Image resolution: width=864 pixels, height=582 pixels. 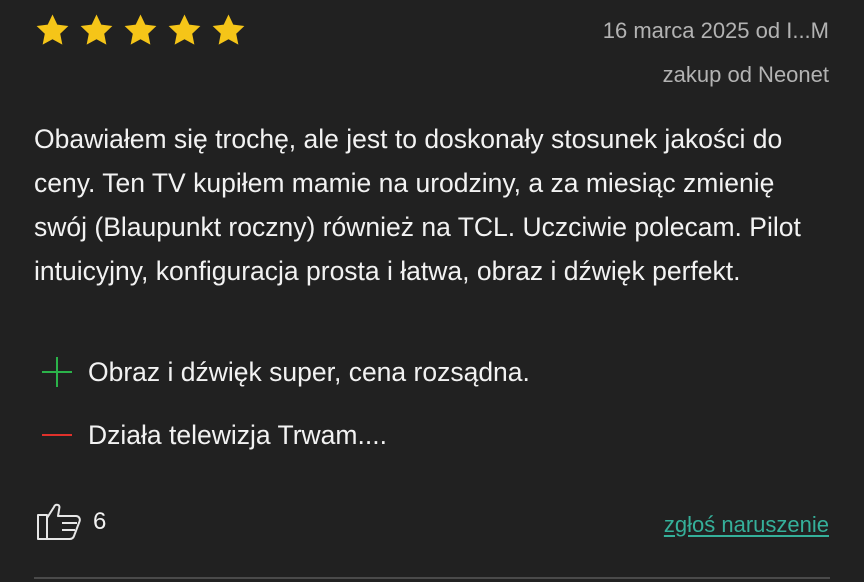 What do you see at coordinates (100, 521) in the screenshot?
I see `like-count: 6` at bounding box center [100, 521].